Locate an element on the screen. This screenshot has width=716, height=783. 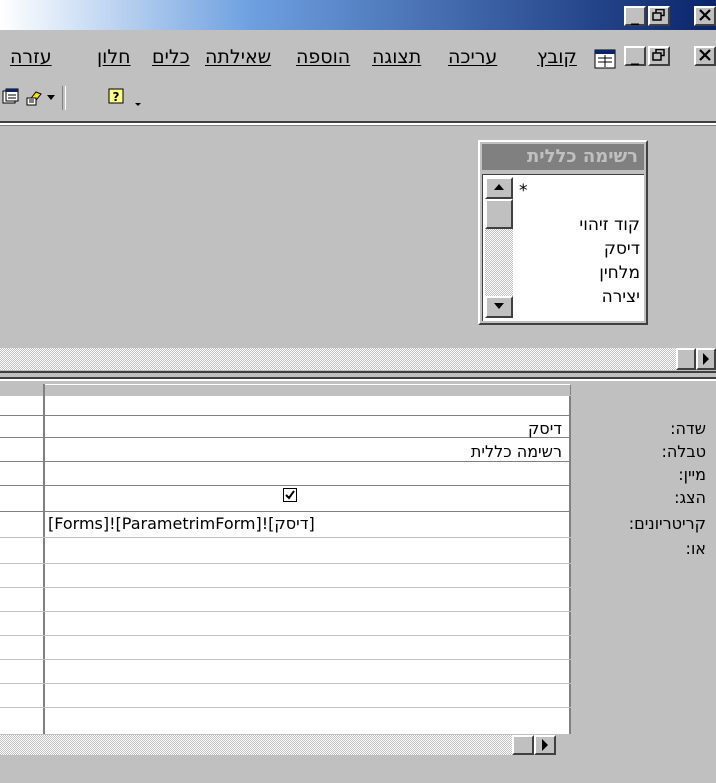
menu-help: עזרה is located at coordinates (31, 57).